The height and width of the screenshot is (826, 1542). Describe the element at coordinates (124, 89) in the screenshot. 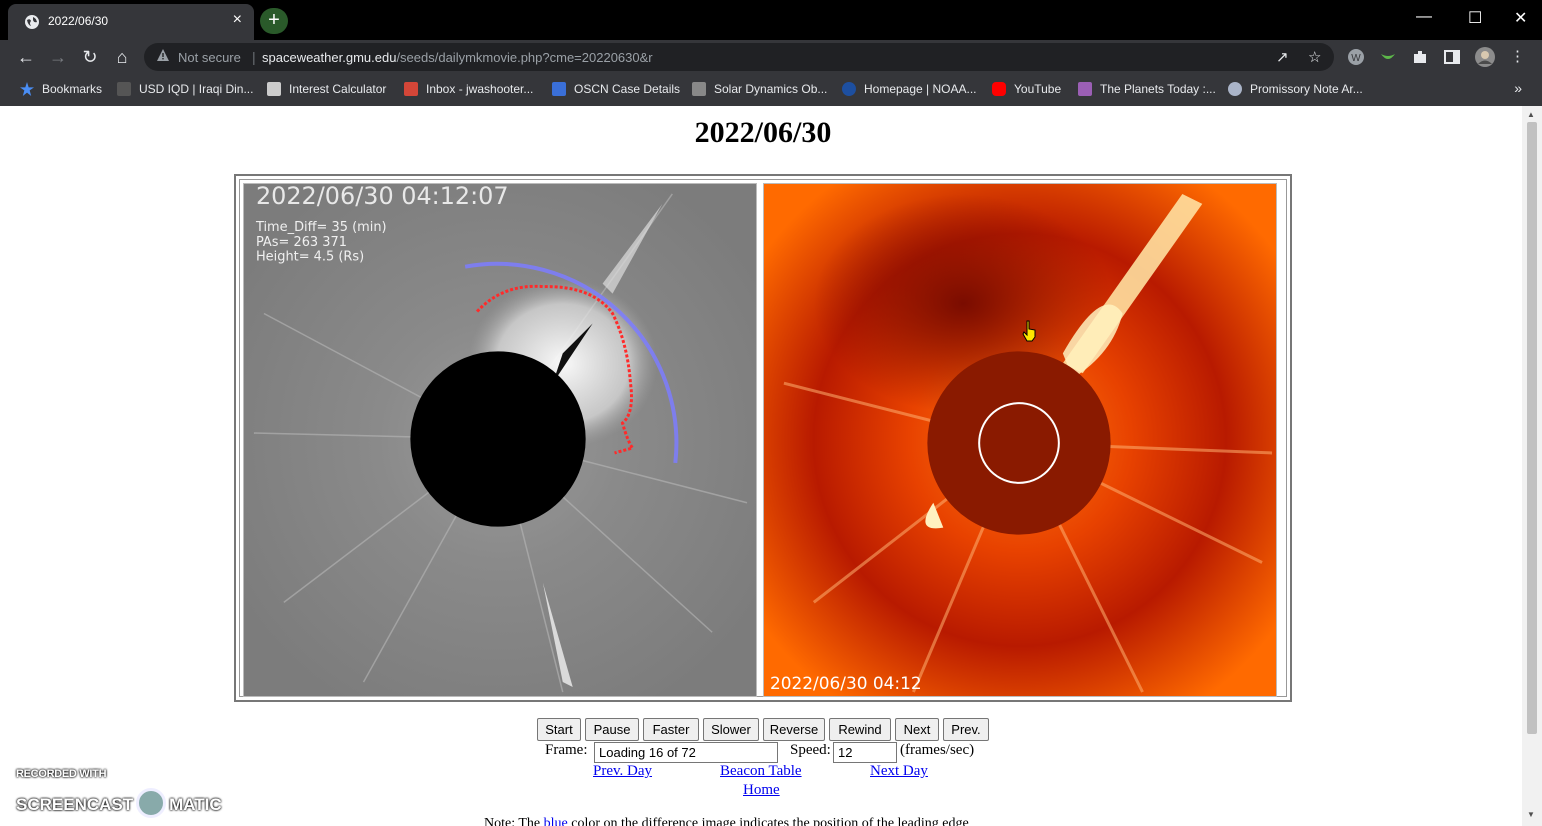

I see `inv-icon` at that location.